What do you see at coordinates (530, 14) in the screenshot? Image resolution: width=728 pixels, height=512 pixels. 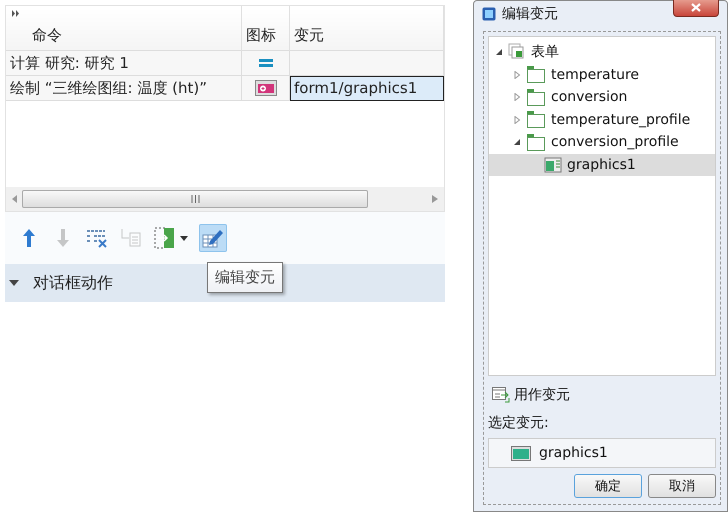 I see `dialog-title: 编辑变元` at bounding box center [530, 14].